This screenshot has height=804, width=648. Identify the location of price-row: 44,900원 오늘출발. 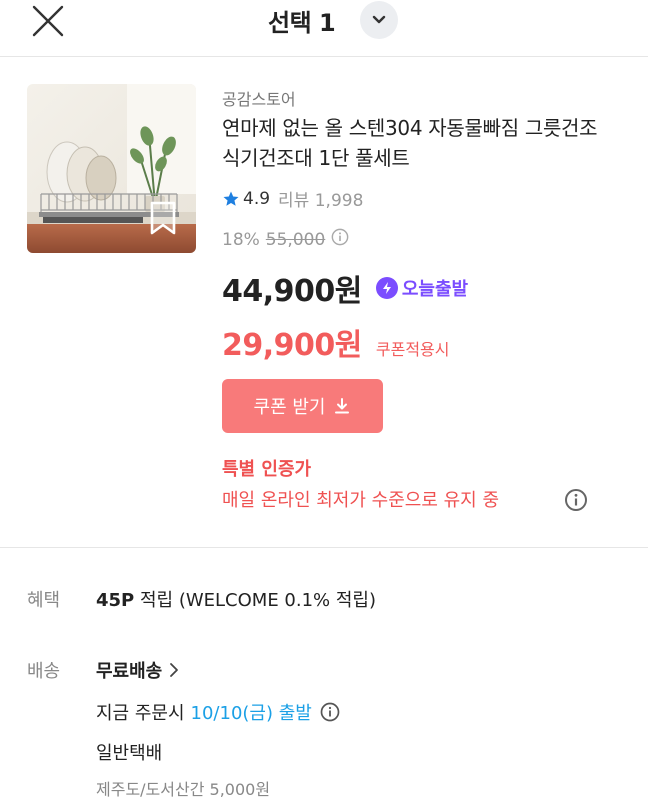
(345, 288).